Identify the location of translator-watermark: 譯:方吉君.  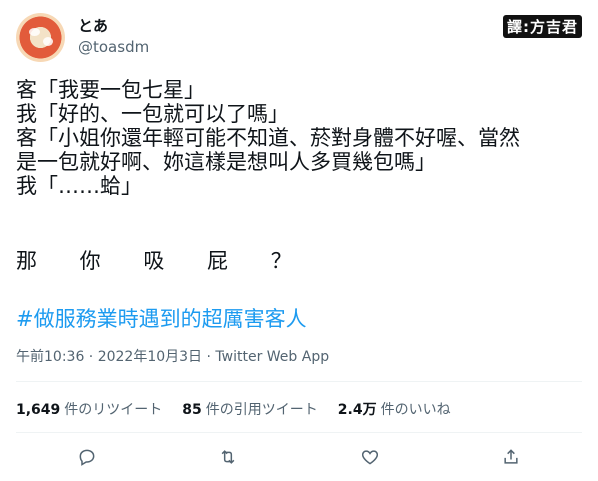
(542, 26).